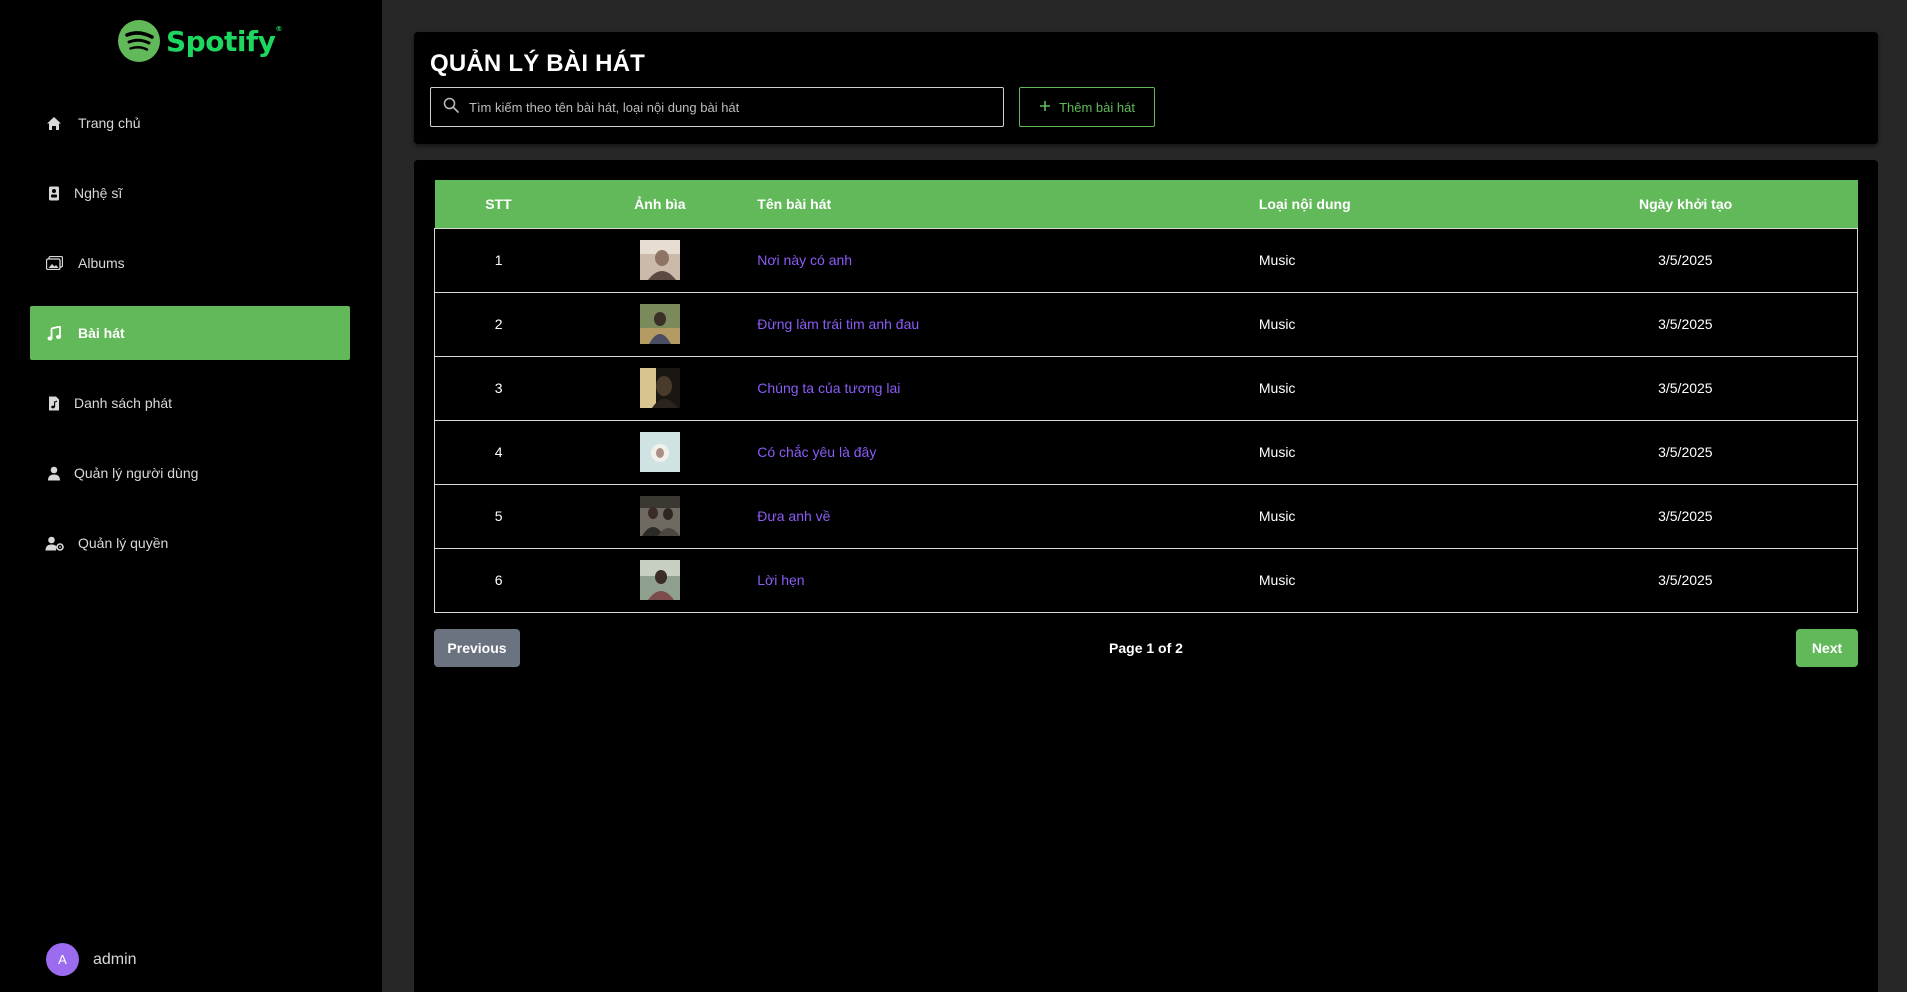 The width and height of the screenshot is (1907, 992). I want to click on sidebar-item-users: Quản lý người dùng, so click(190, 473).